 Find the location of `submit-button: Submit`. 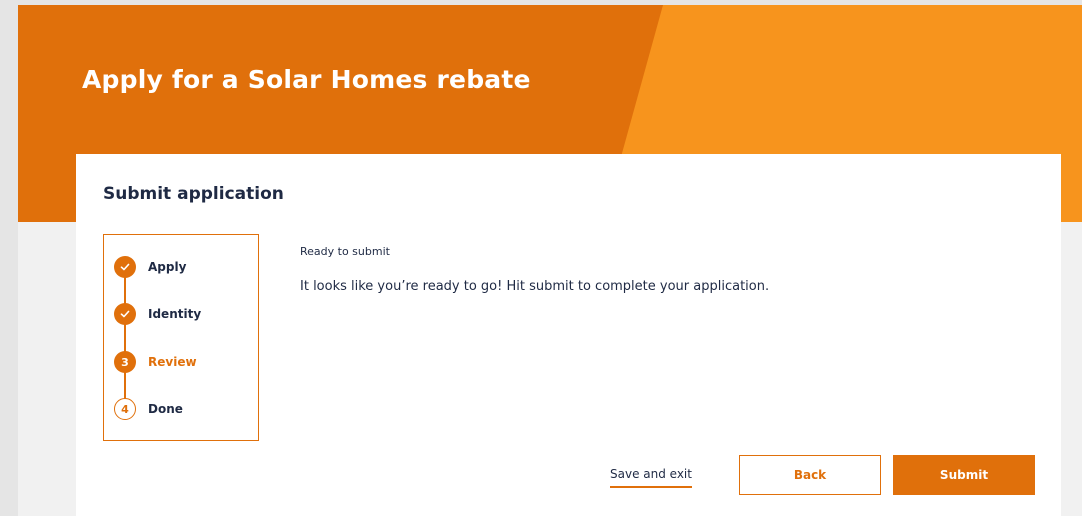

submit-button: Submit is located at coordinates (964, 475).